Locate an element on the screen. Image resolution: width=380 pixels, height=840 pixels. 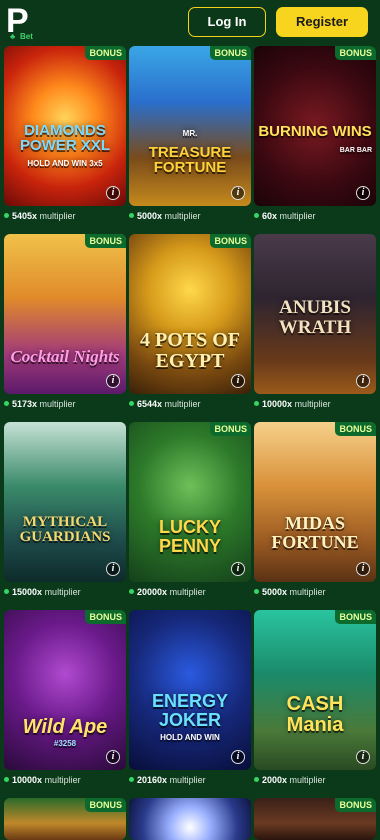
game-thumbnail: CASH Mania BONUS i is located at coordinates (315, 690).